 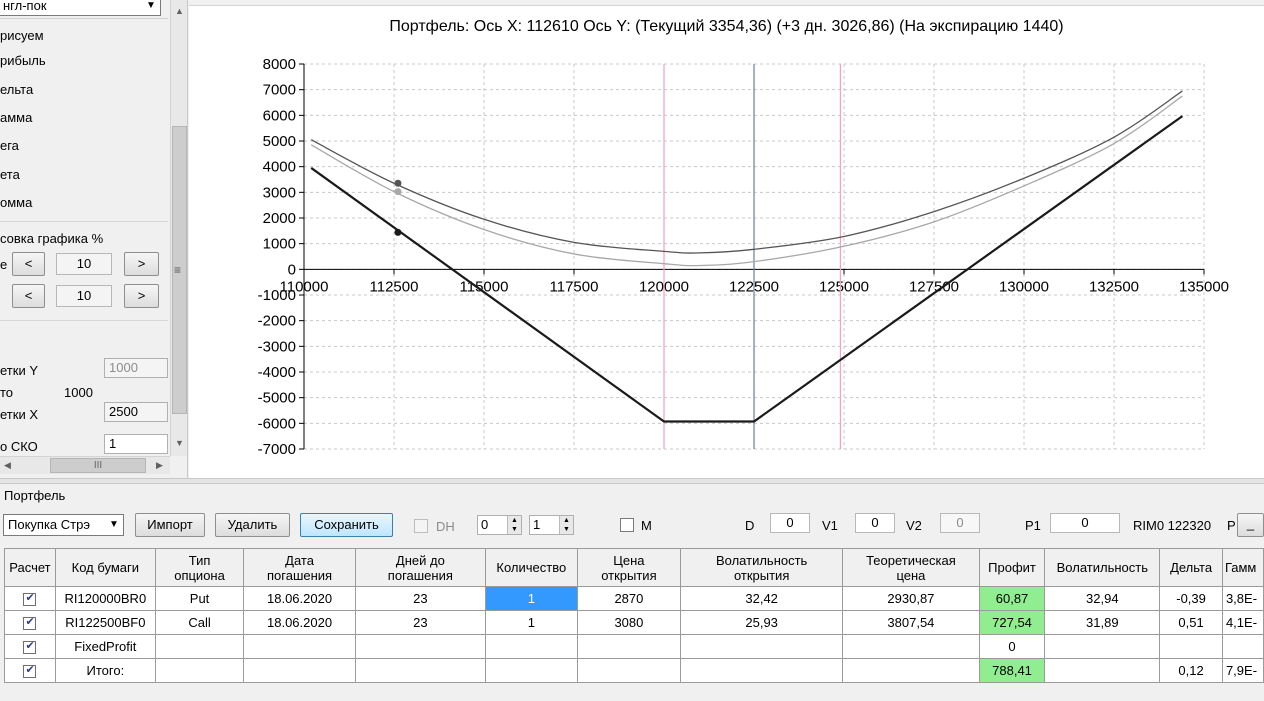 I want to click on table-cell: 2870, so click(x=629, y=598).